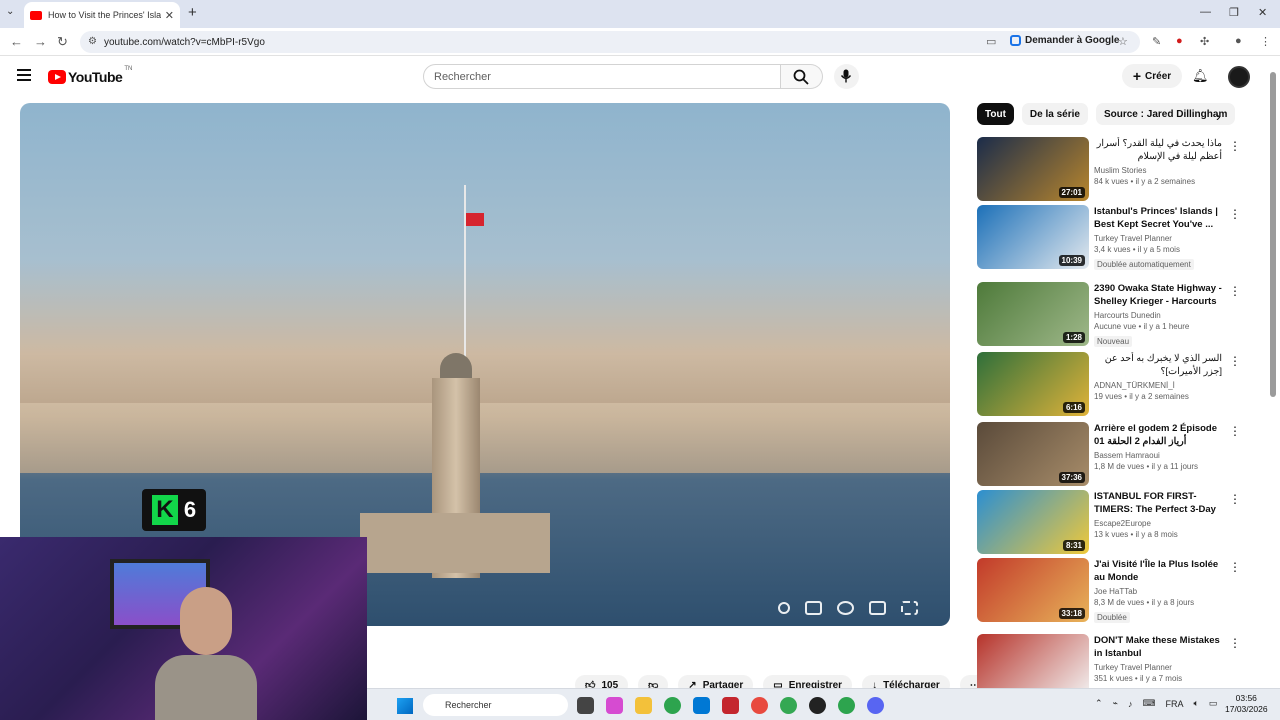 Image resolution: width=1280 pixels, height=720 pixels. What do you see at coordinates (845, 608) in the screenshot?
I see `settings-gear-icon` at bounding box center [845, 608].